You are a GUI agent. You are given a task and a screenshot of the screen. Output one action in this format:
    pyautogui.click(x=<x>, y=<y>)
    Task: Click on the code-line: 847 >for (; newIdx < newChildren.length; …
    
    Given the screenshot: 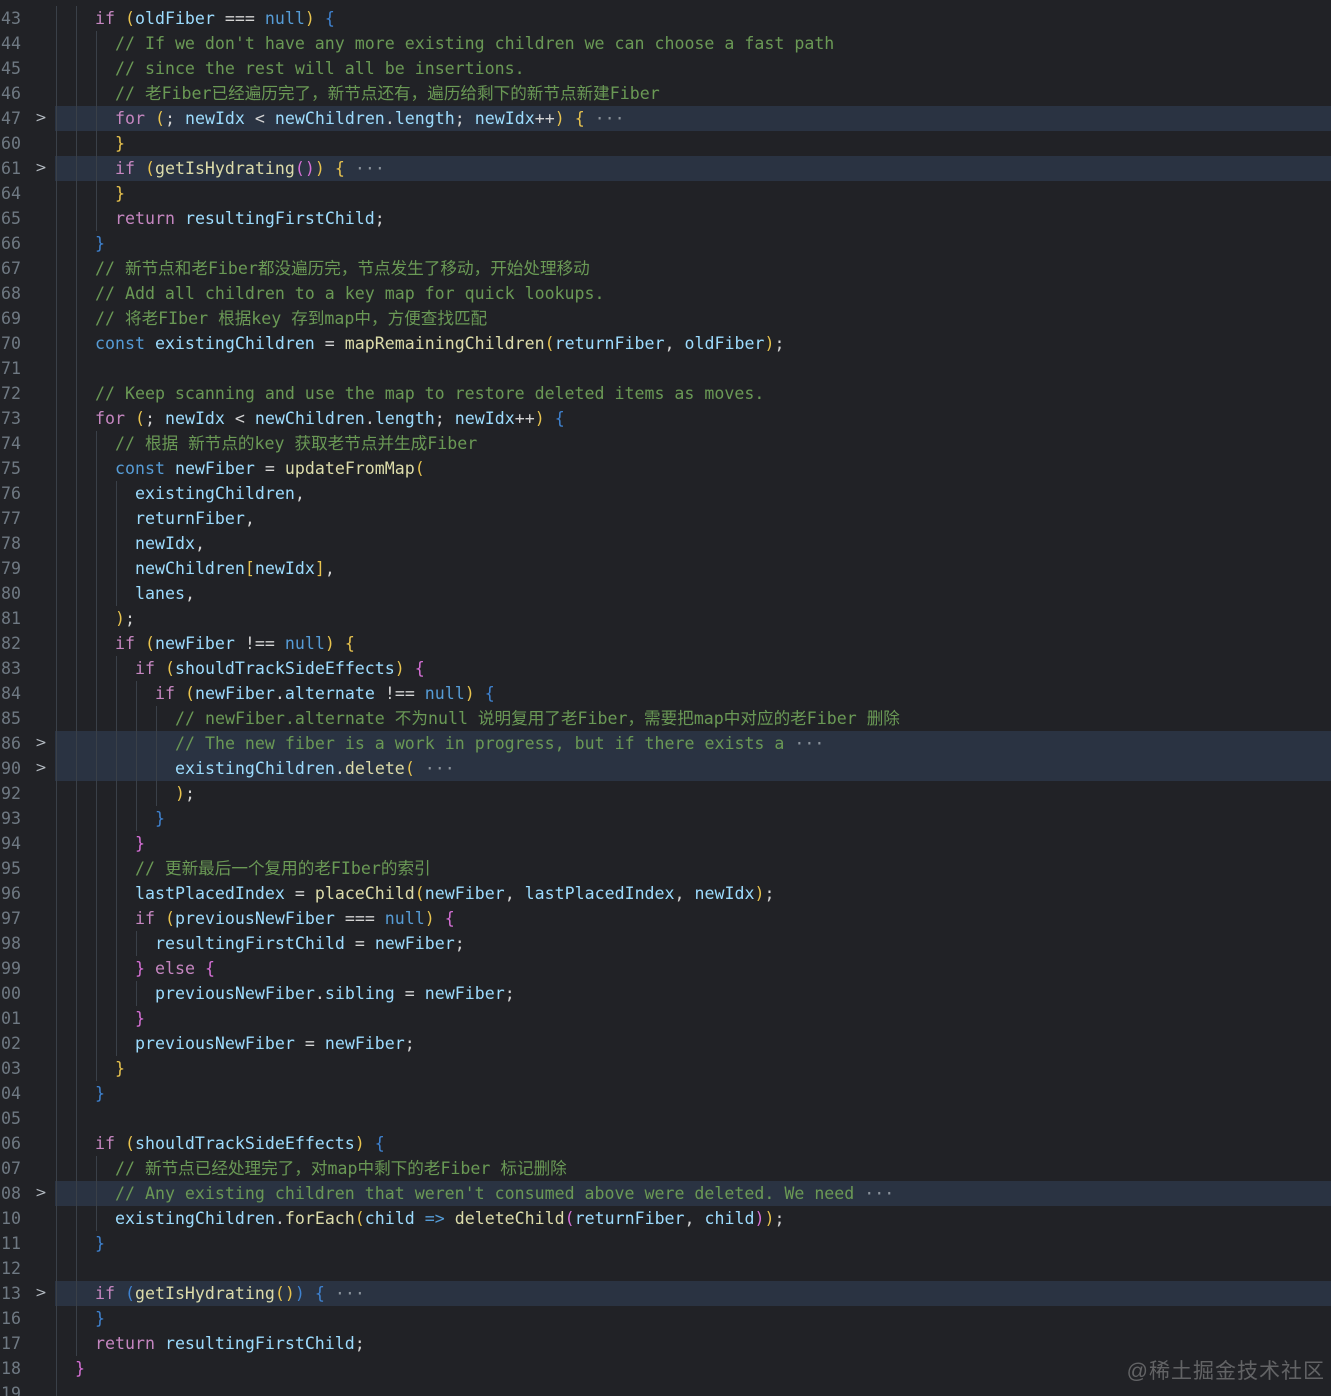 What is the action you would take?
    pyautogui.click(x=665, y=118)
    